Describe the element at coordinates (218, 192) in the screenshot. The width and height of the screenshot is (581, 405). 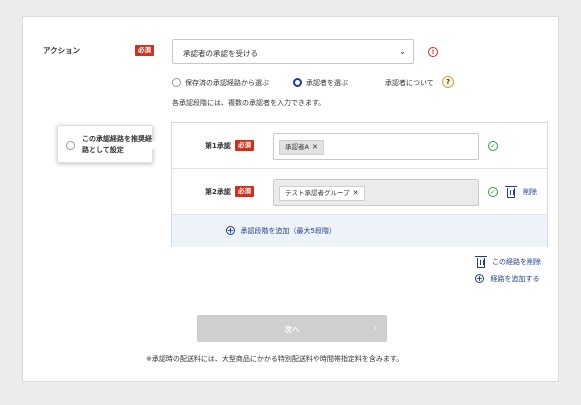
I see `step-label: 第2承認` at that location.